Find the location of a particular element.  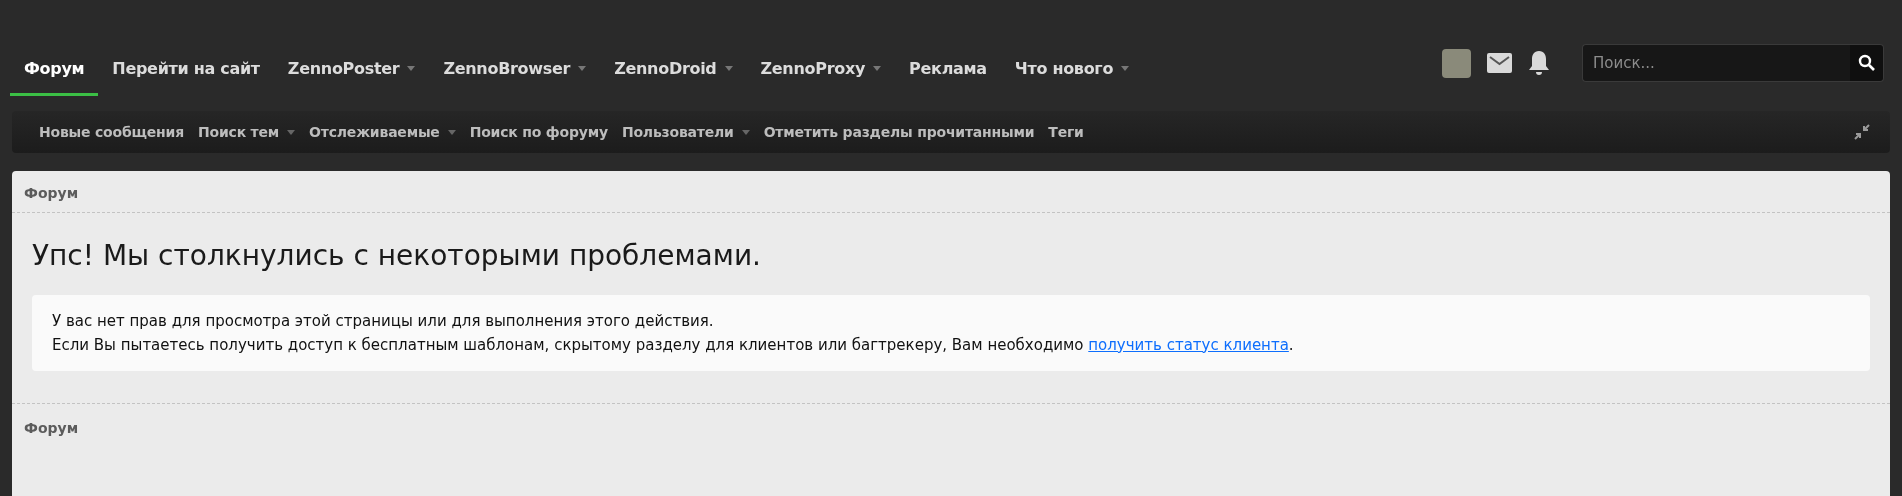

nav-tab: Форум is located at coordinates (54, 70).